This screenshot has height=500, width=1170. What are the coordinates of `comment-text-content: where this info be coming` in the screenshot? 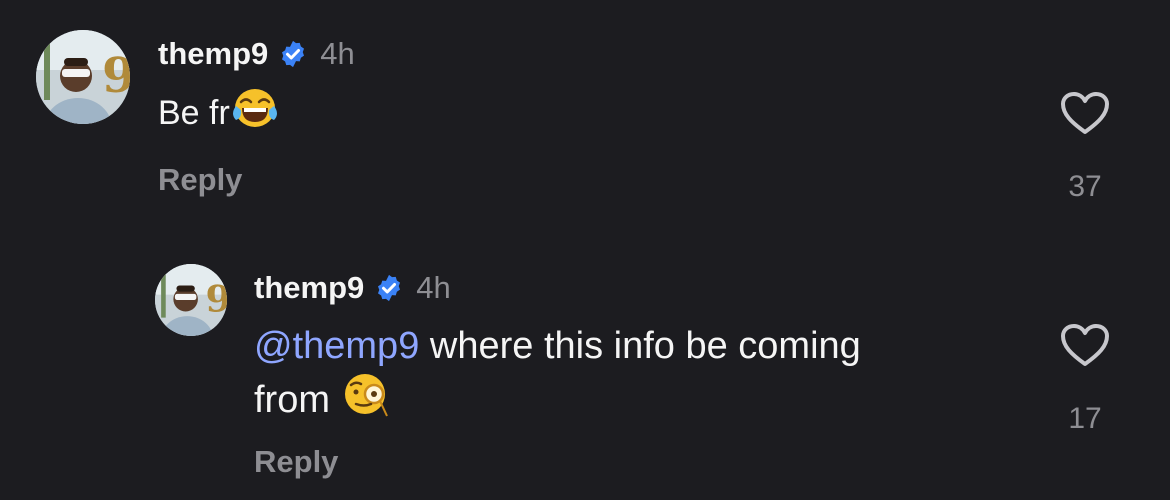 It's located at (640, 346).